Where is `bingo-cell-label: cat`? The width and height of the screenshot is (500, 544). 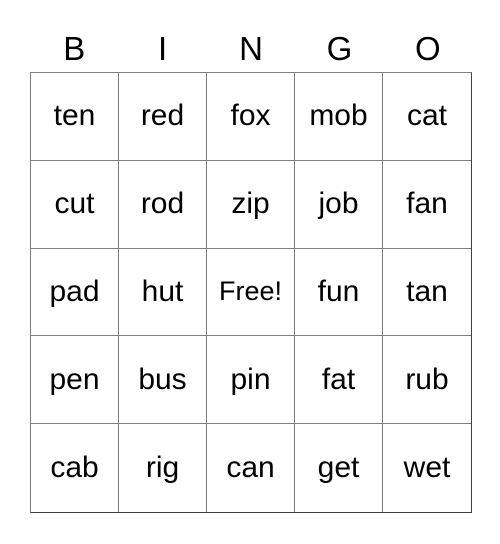 bingo-cell-label: cat is located at coordinates (427, 116).